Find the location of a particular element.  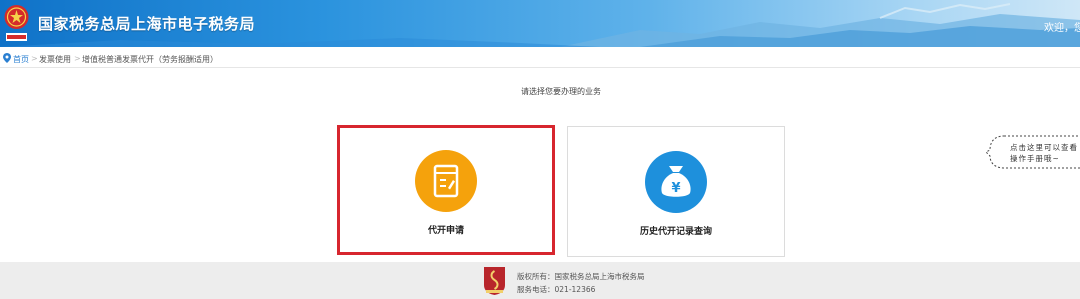

help-text-line1: 点击这里可以查看 is located at coordinates (1044, 147).